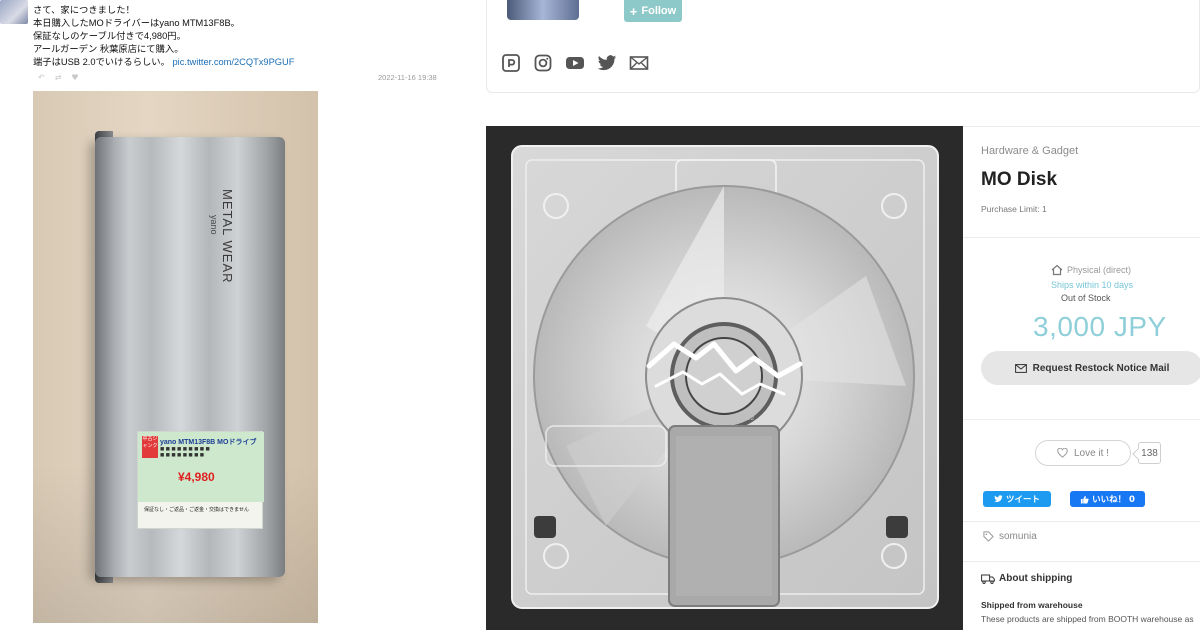 The width and height of the screenshot is (1200, 630). What do you see at coordinates (1101, 368) in the screenshot?
I see `restock-label: Request Restock Notice Mail` at bounding box center [1101, 368].